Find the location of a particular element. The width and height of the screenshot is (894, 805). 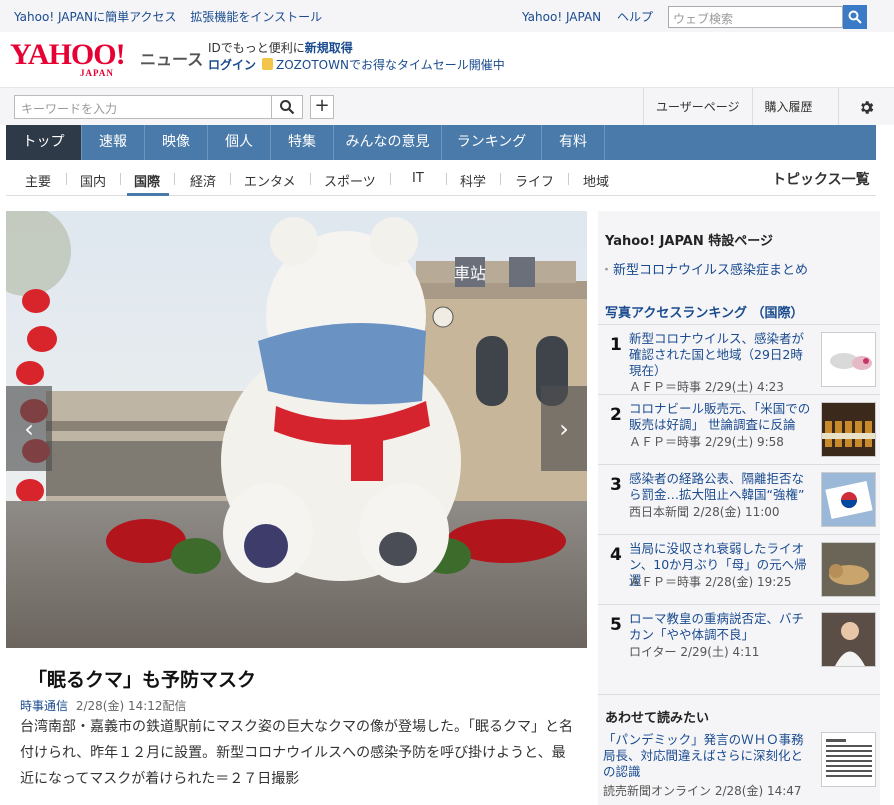

help-link: ヘルプ is located at coordinates (635, 17).